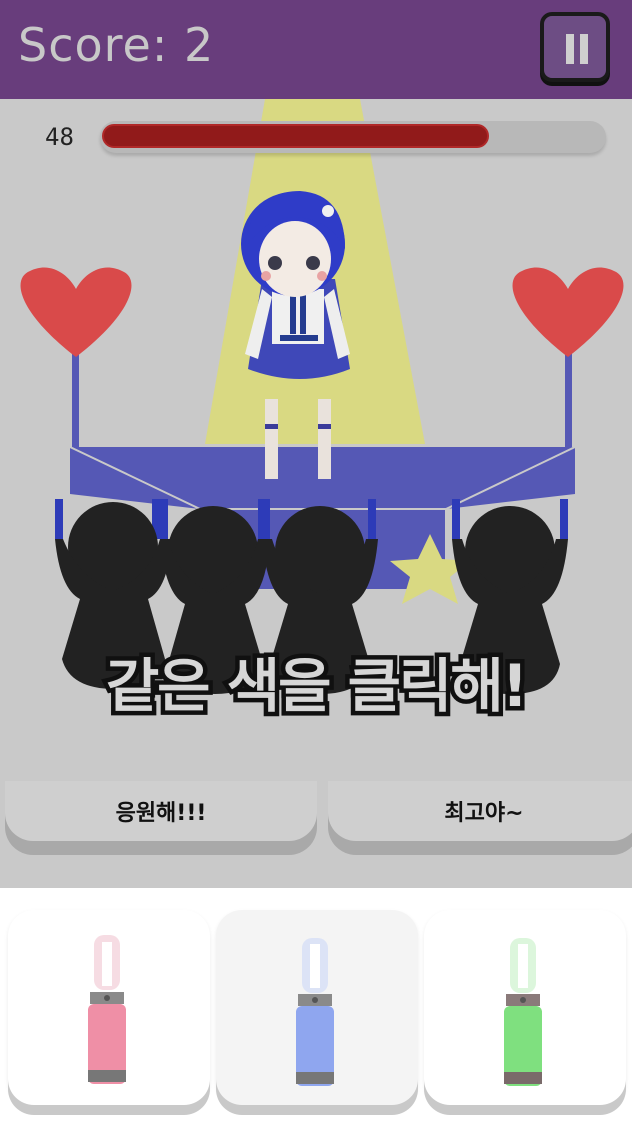 The height and width of the screenshot is (1125, 632). I want to click on lightstick-green-icon, so click(523, 1012).